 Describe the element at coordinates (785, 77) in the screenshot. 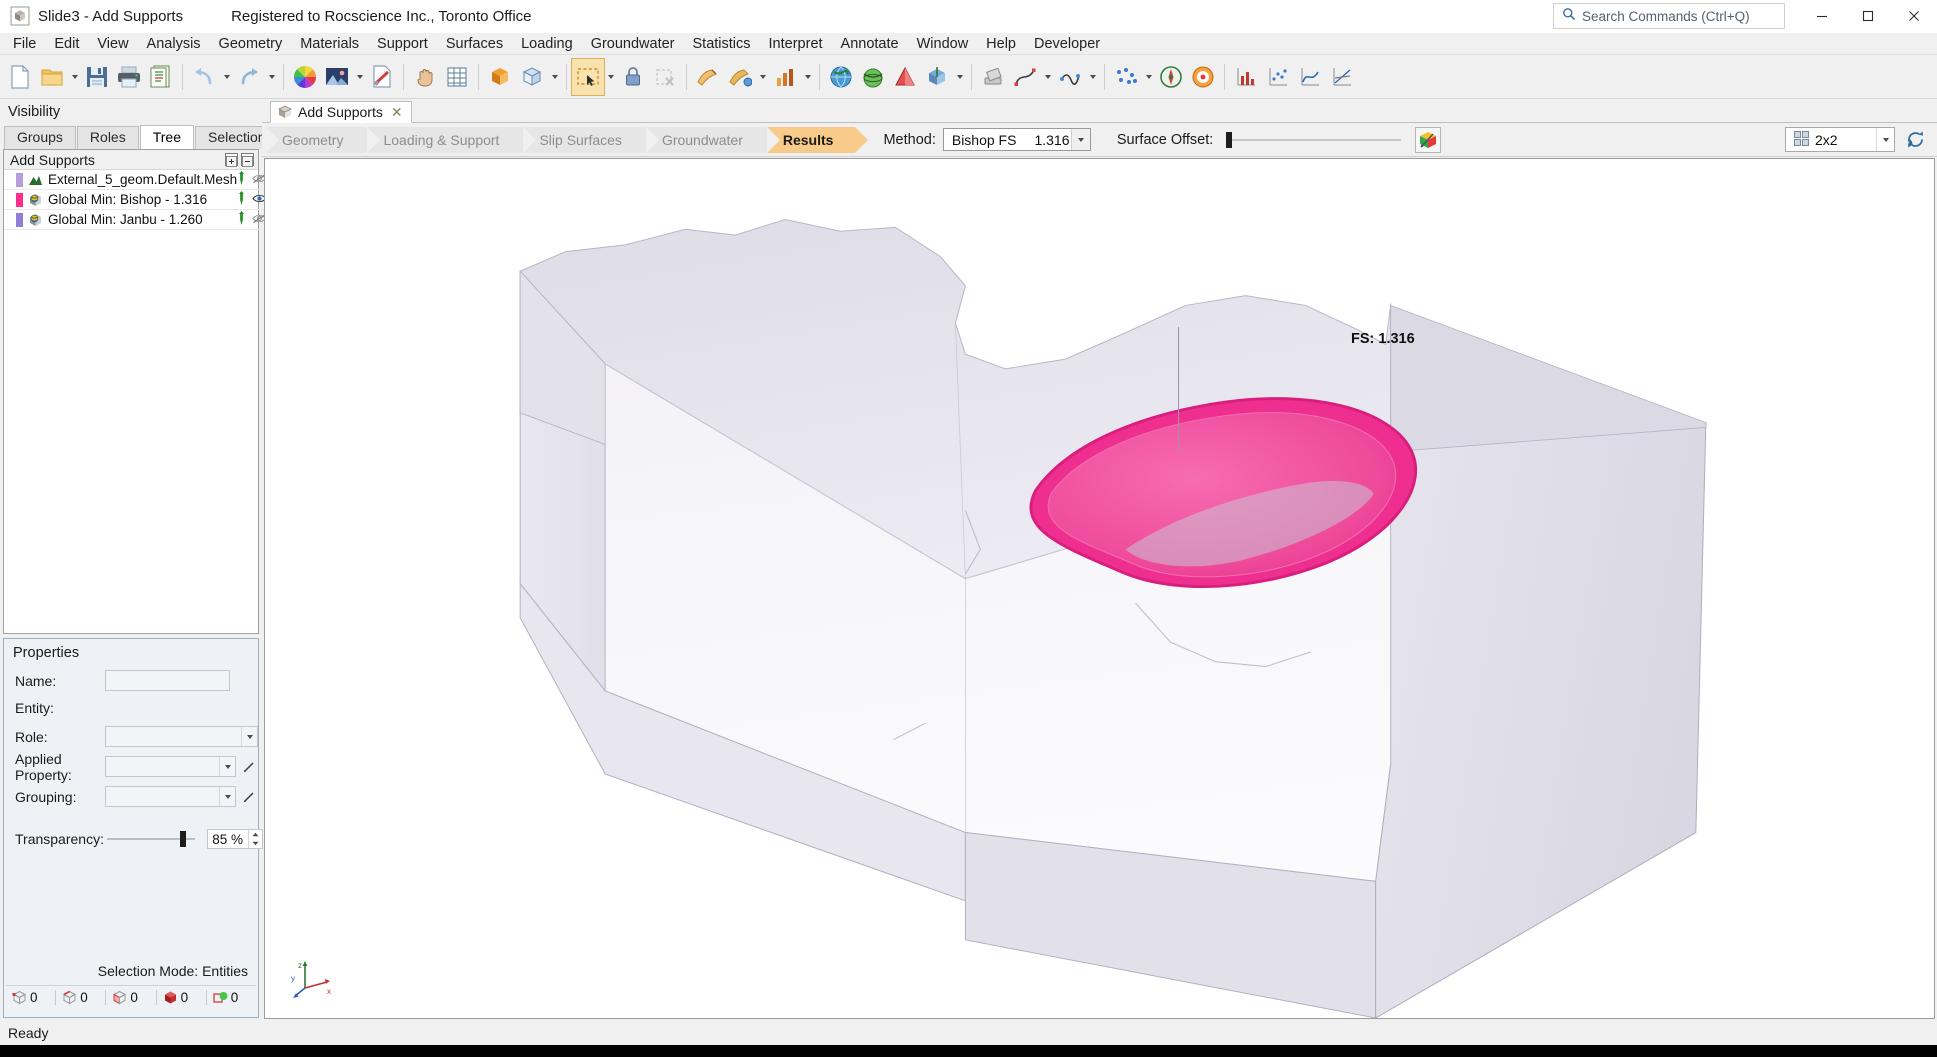

I see `chart-bars-icon` at that location.